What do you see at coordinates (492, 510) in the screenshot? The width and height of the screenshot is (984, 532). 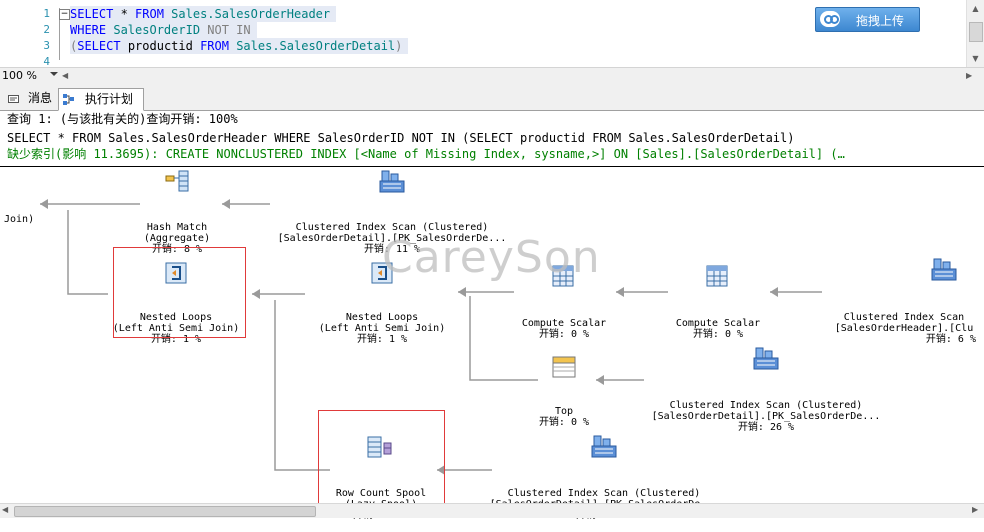 I see `plan-horizontal-scrollbar: ◀ ▶` at bounding box center [492, 510].